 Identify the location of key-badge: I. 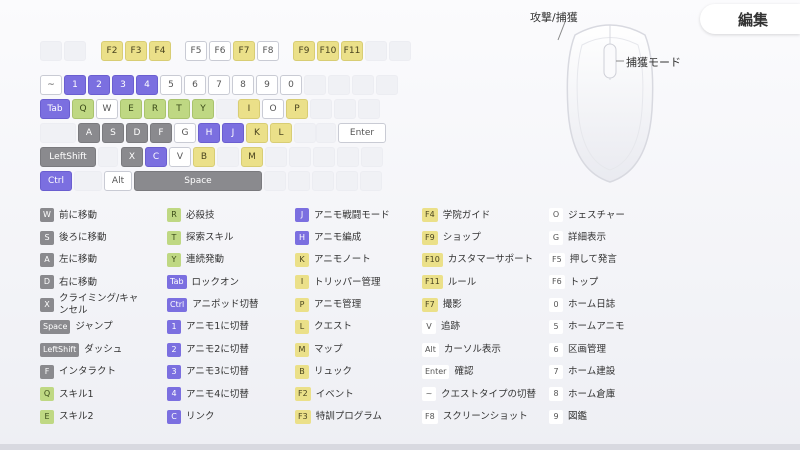
(302, 282).